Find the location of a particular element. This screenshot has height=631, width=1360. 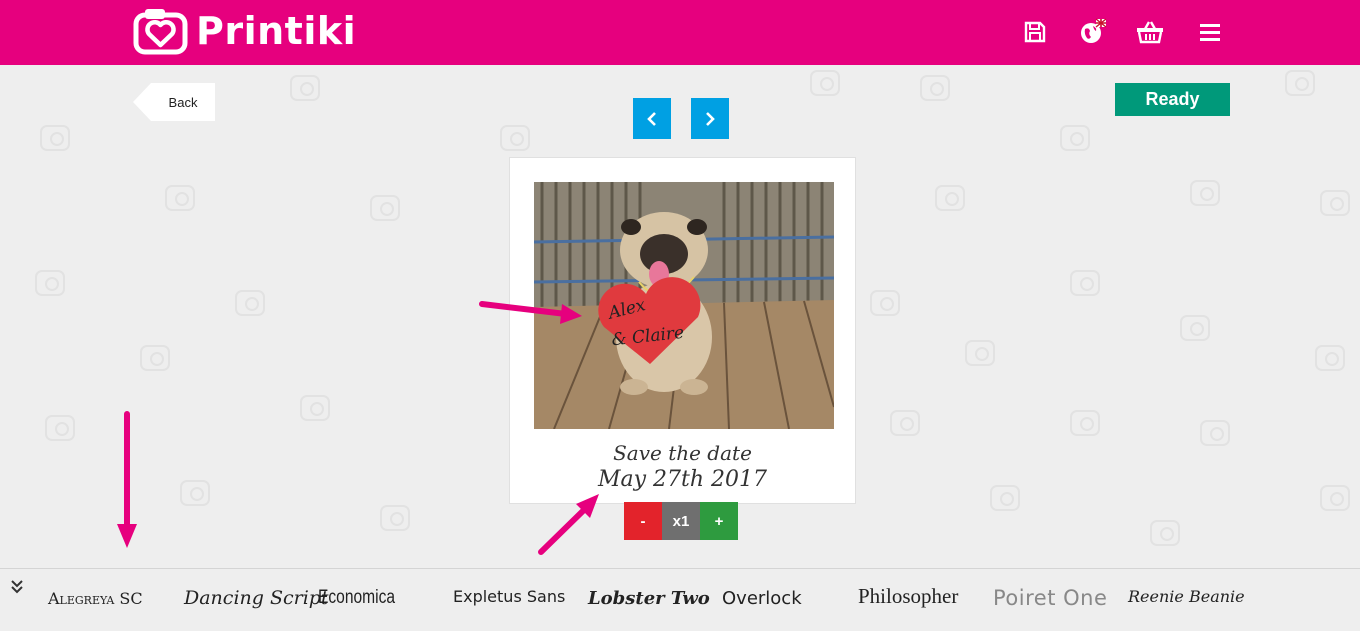

increase-quantity-button: + is located at coordinates (719, 521).